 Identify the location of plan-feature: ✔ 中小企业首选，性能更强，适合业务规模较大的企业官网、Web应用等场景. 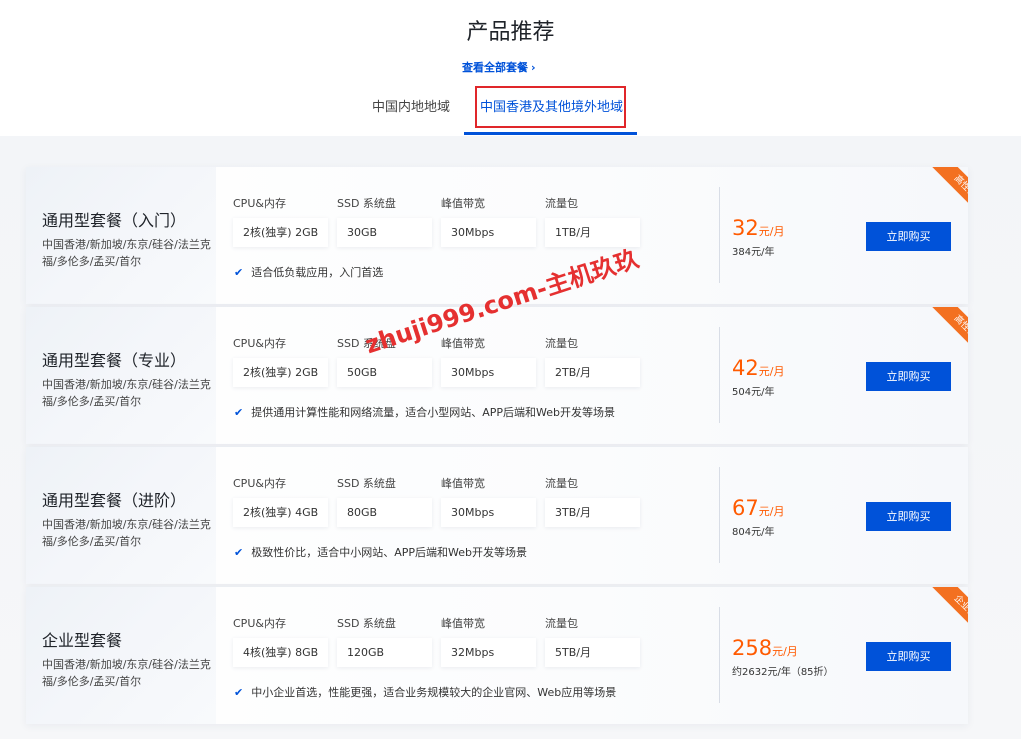
(425, 692).